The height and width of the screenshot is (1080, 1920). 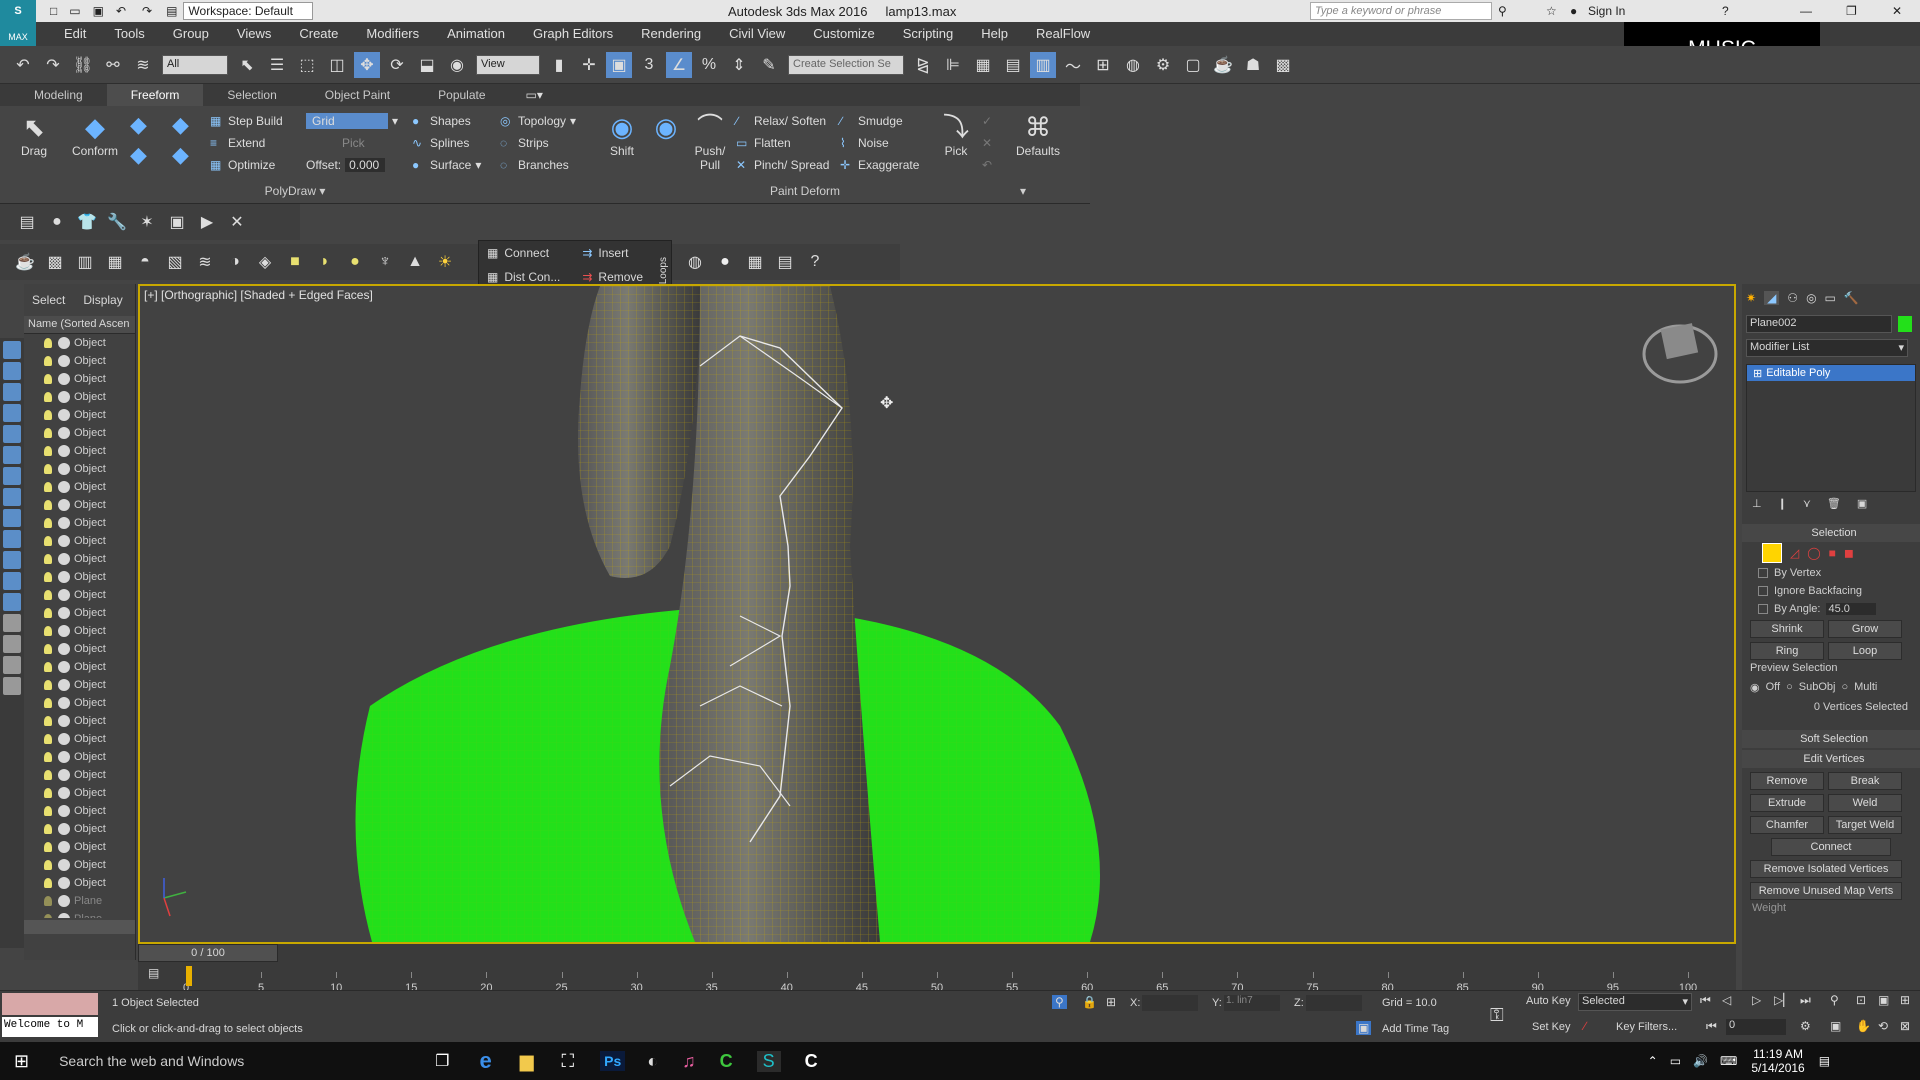 I want to click on scene-explorer-row: Plane, so click(x=79, y=914).